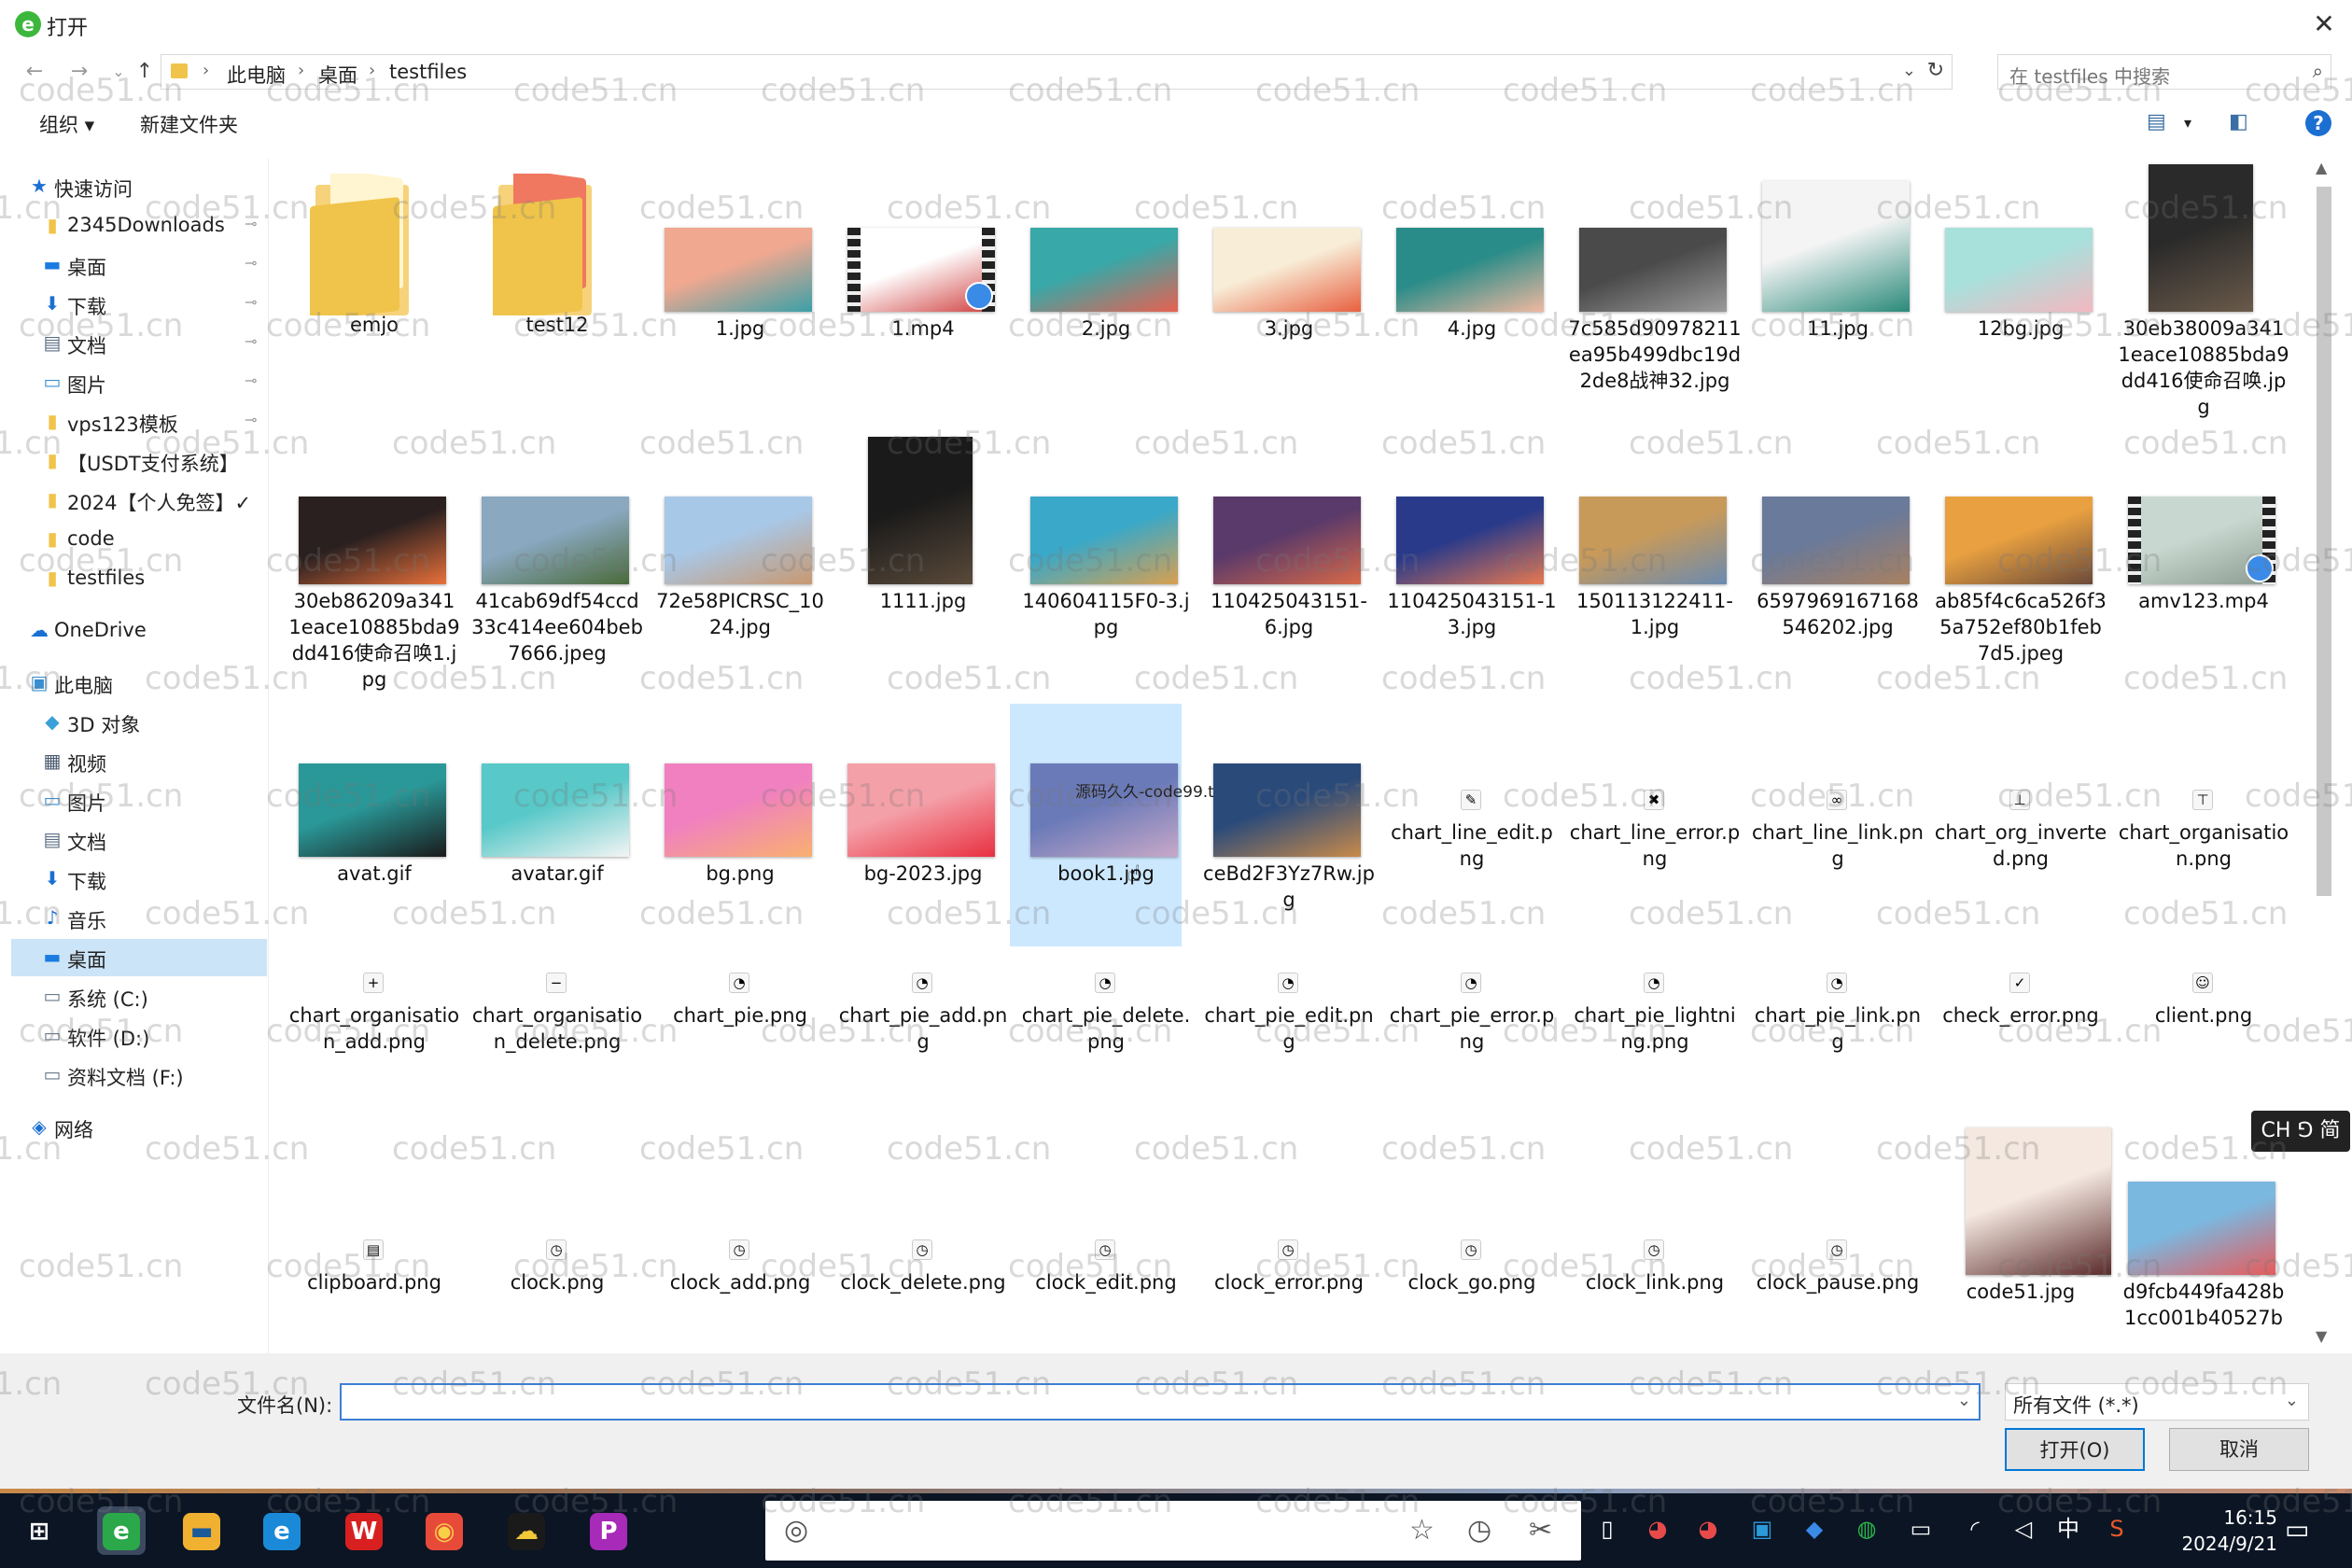 Image resolution: width=2352 pixels, height=1568 pixels. What do you see at coordinates (2239, 1449) in the screenshot?
I see `cancel-button: 取消` at bounding box center [2239, 1449].